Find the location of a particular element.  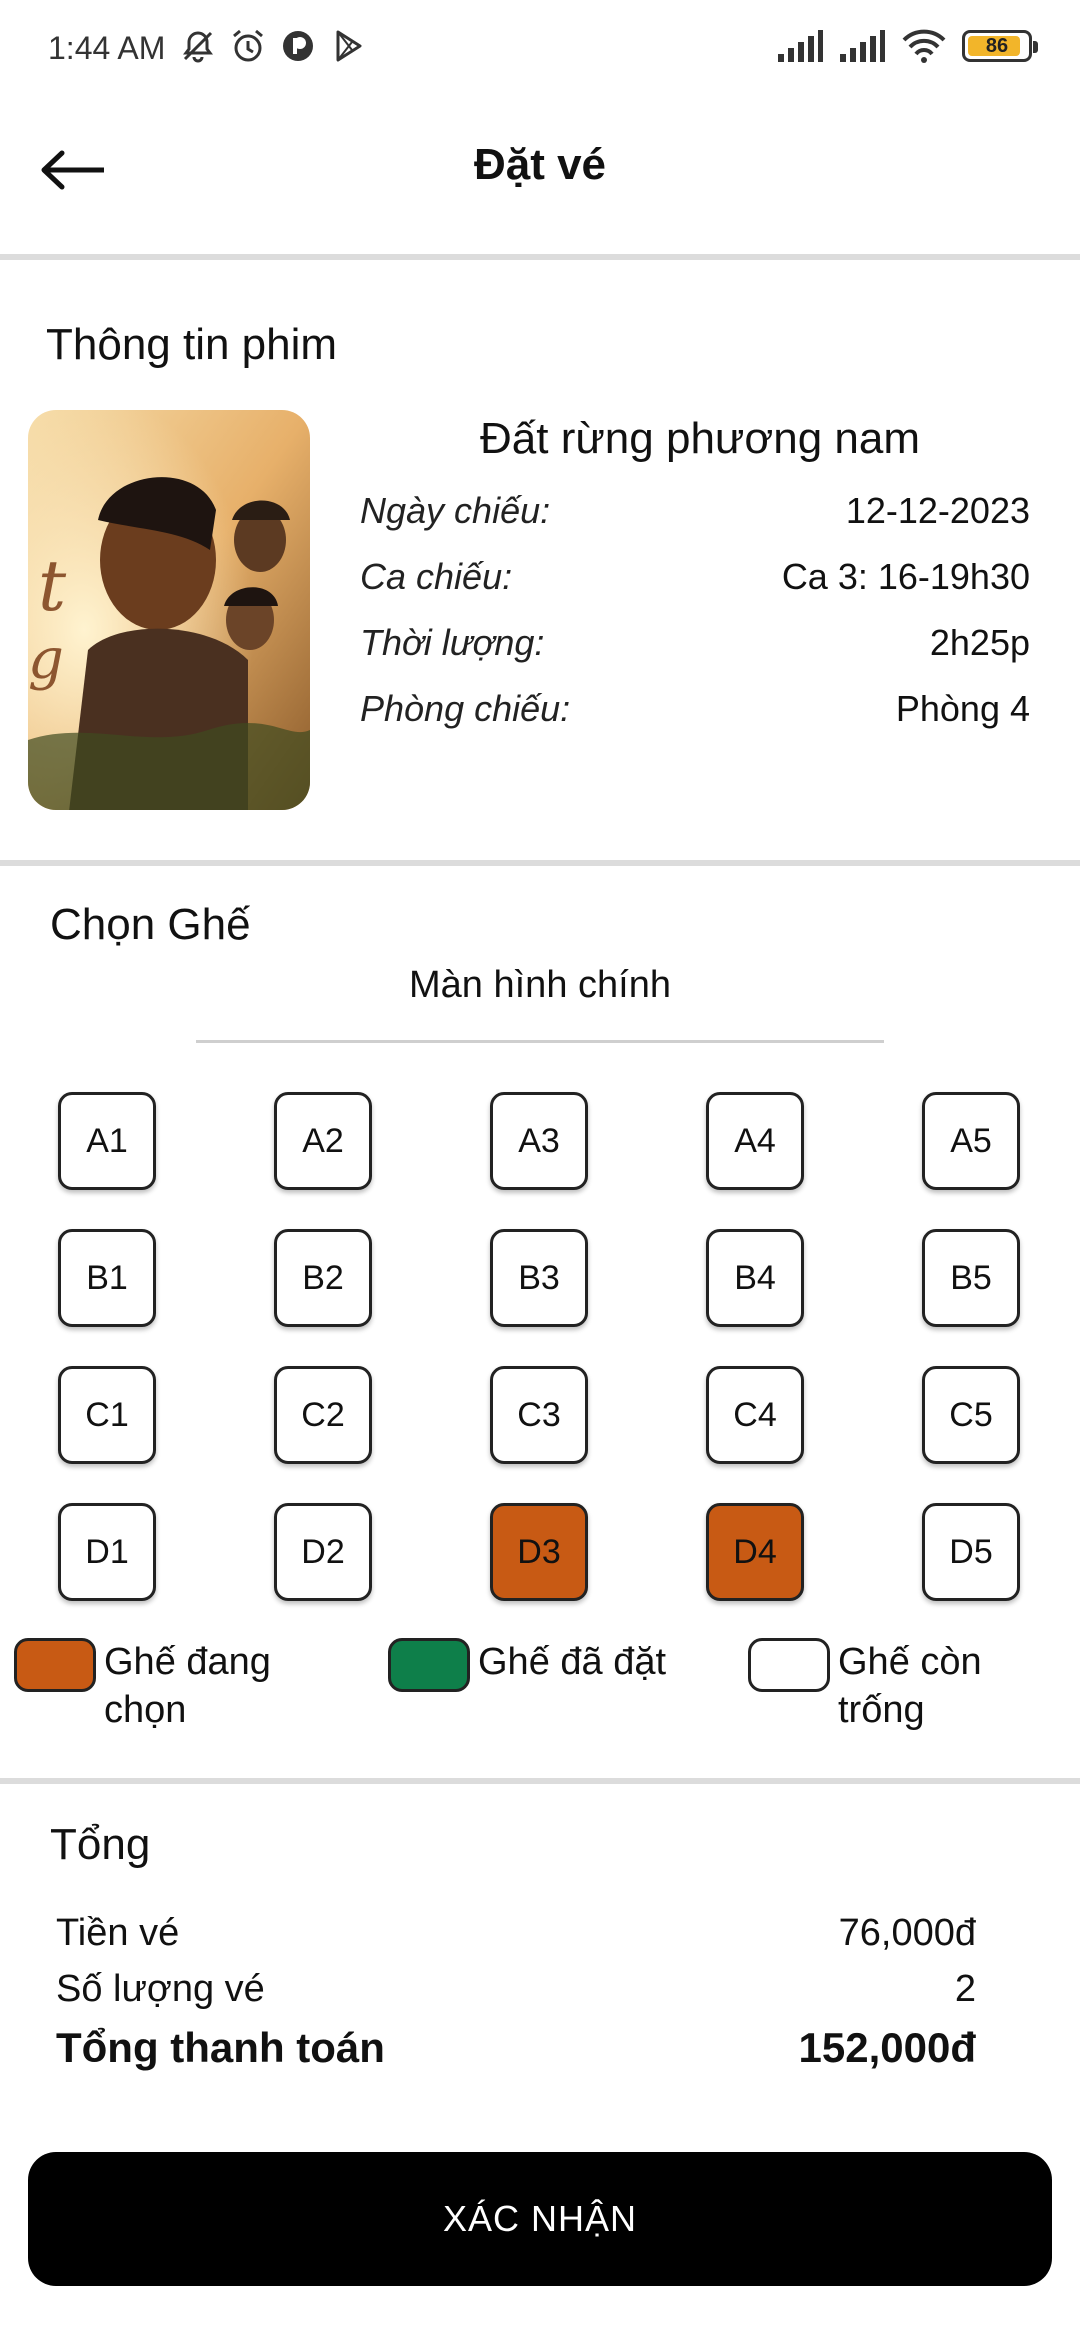

legend-booked: Ghế đã đặt is located at coordinates (527, 1665).